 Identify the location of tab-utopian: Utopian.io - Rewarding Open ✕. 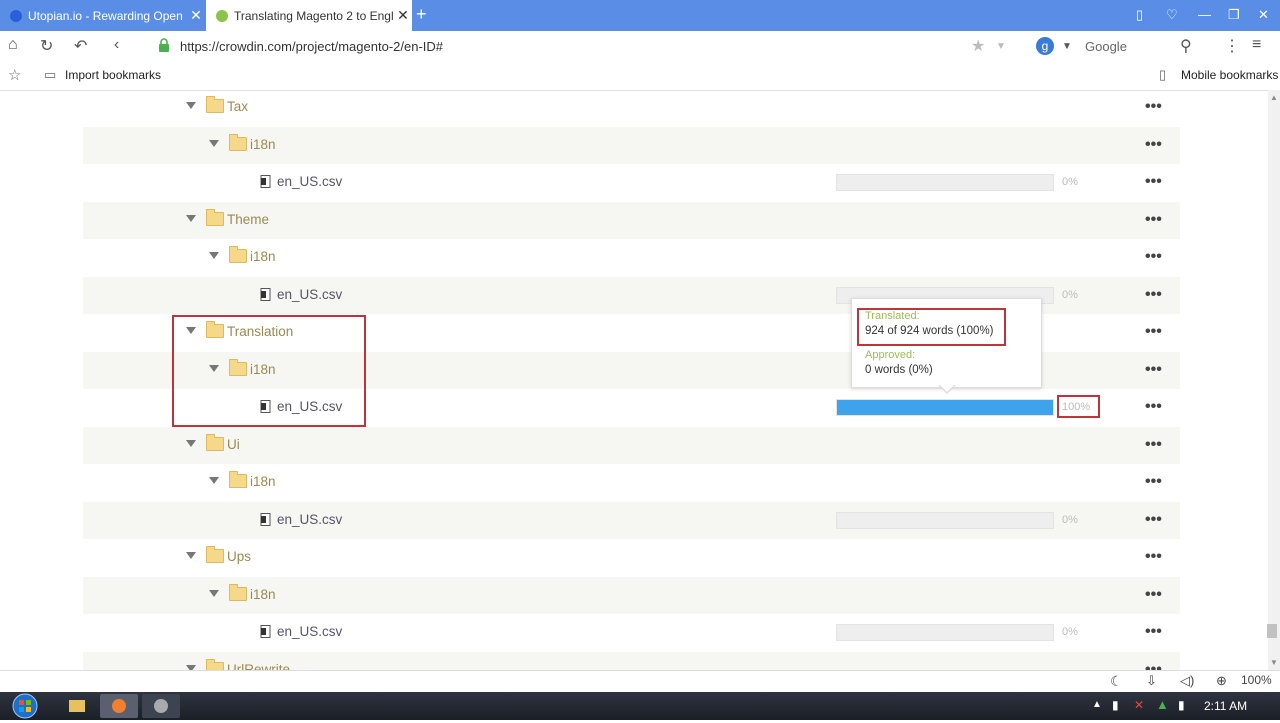
(102, 15).